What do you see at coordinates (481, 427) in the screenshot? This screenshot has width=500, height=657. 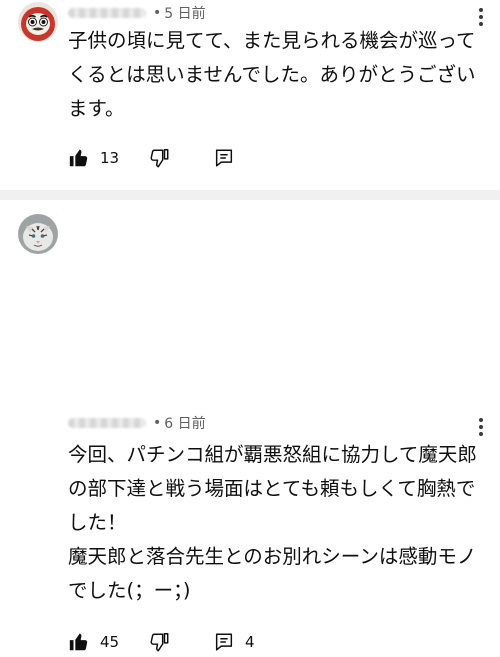 I see `more-vert-icon` at bounding box center [481, 427].